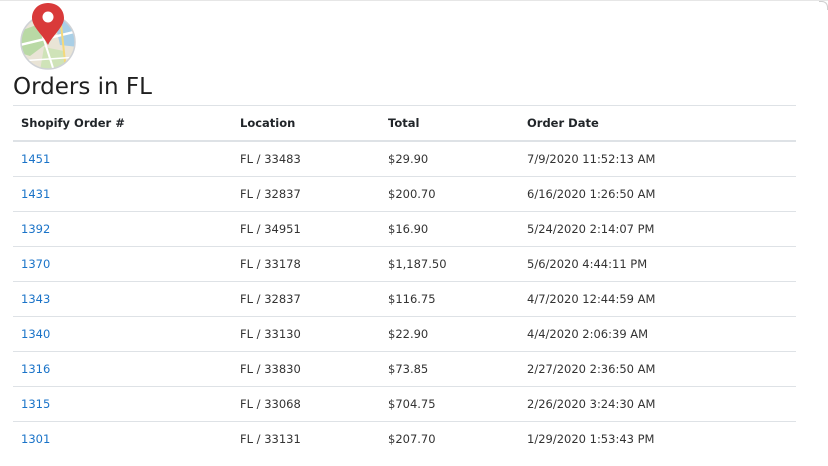  Describe the element at coordinates (449, 194) in the screenshot. I see `total-cell: $200.70` at that location.